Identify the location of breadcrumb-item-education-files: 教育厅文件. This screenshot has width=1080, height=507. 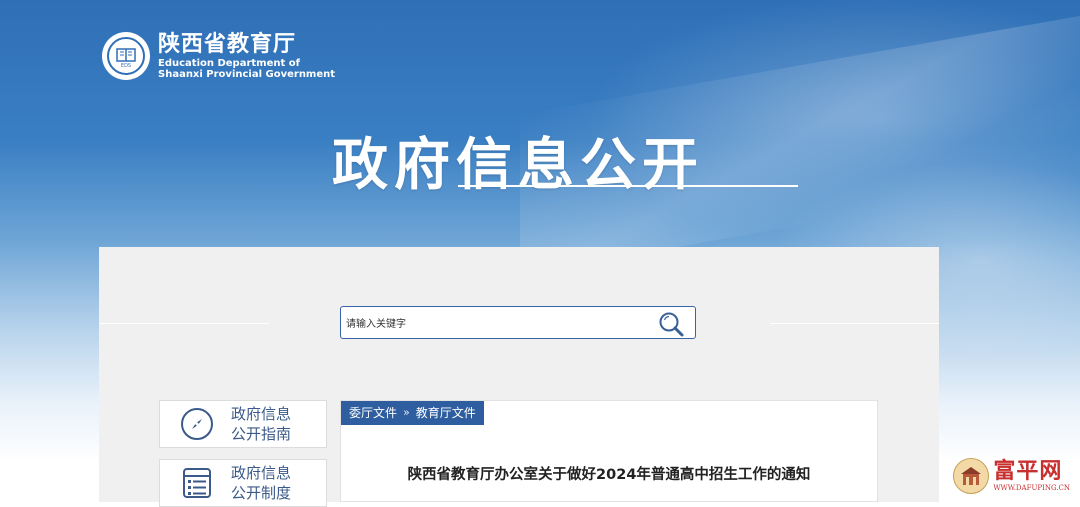
(446, 413).